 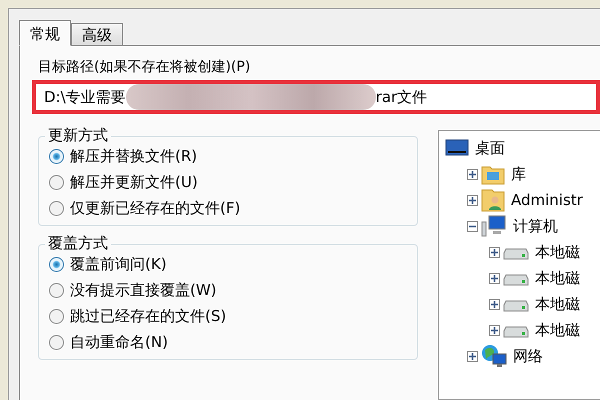 What do you see at coordinates (155, 208) in the screenshot?
I see `radio-label: 仅更新已经存在的文件(F)` at bounding box center [155, 208].